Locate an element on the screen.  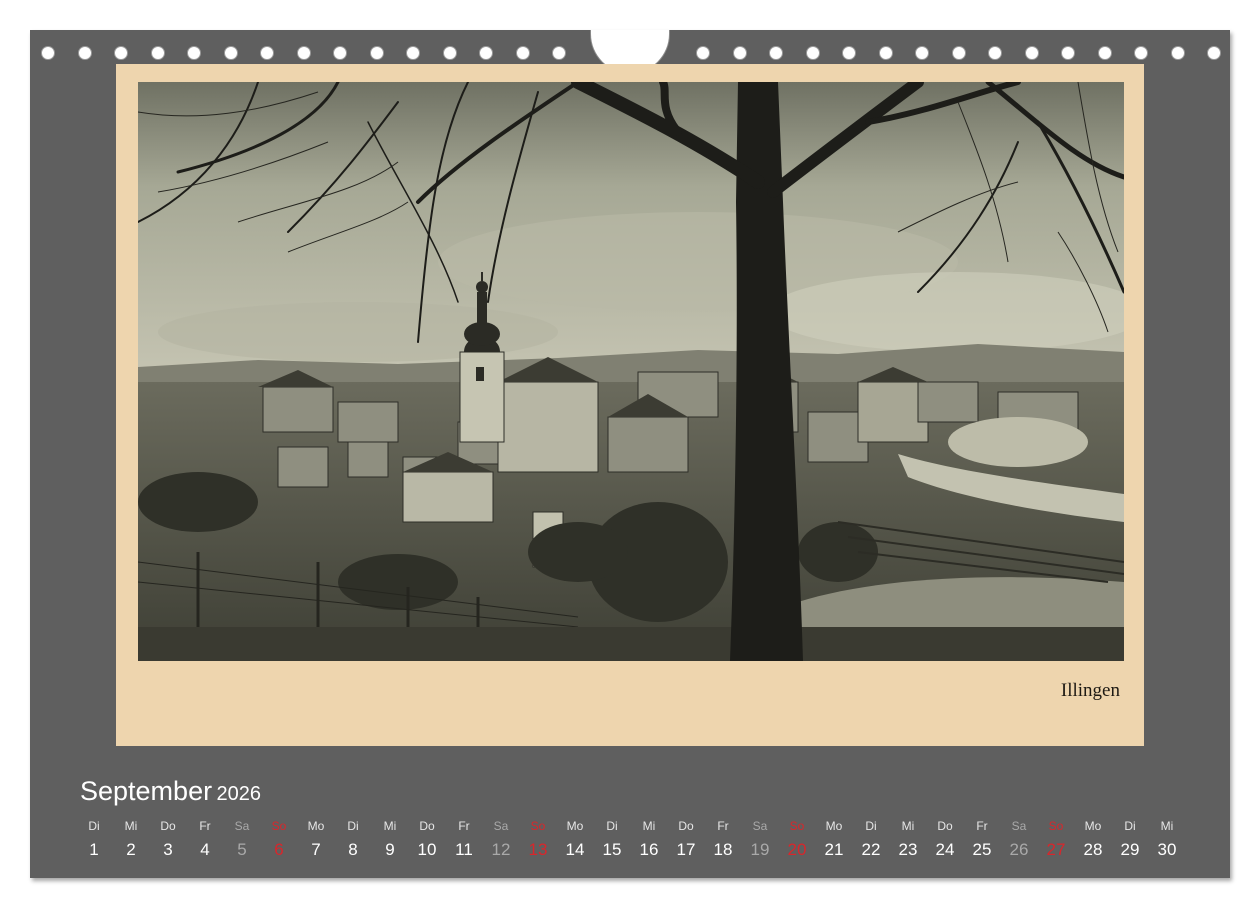
month-title: September 2026 is located at coordinates (170, 791).